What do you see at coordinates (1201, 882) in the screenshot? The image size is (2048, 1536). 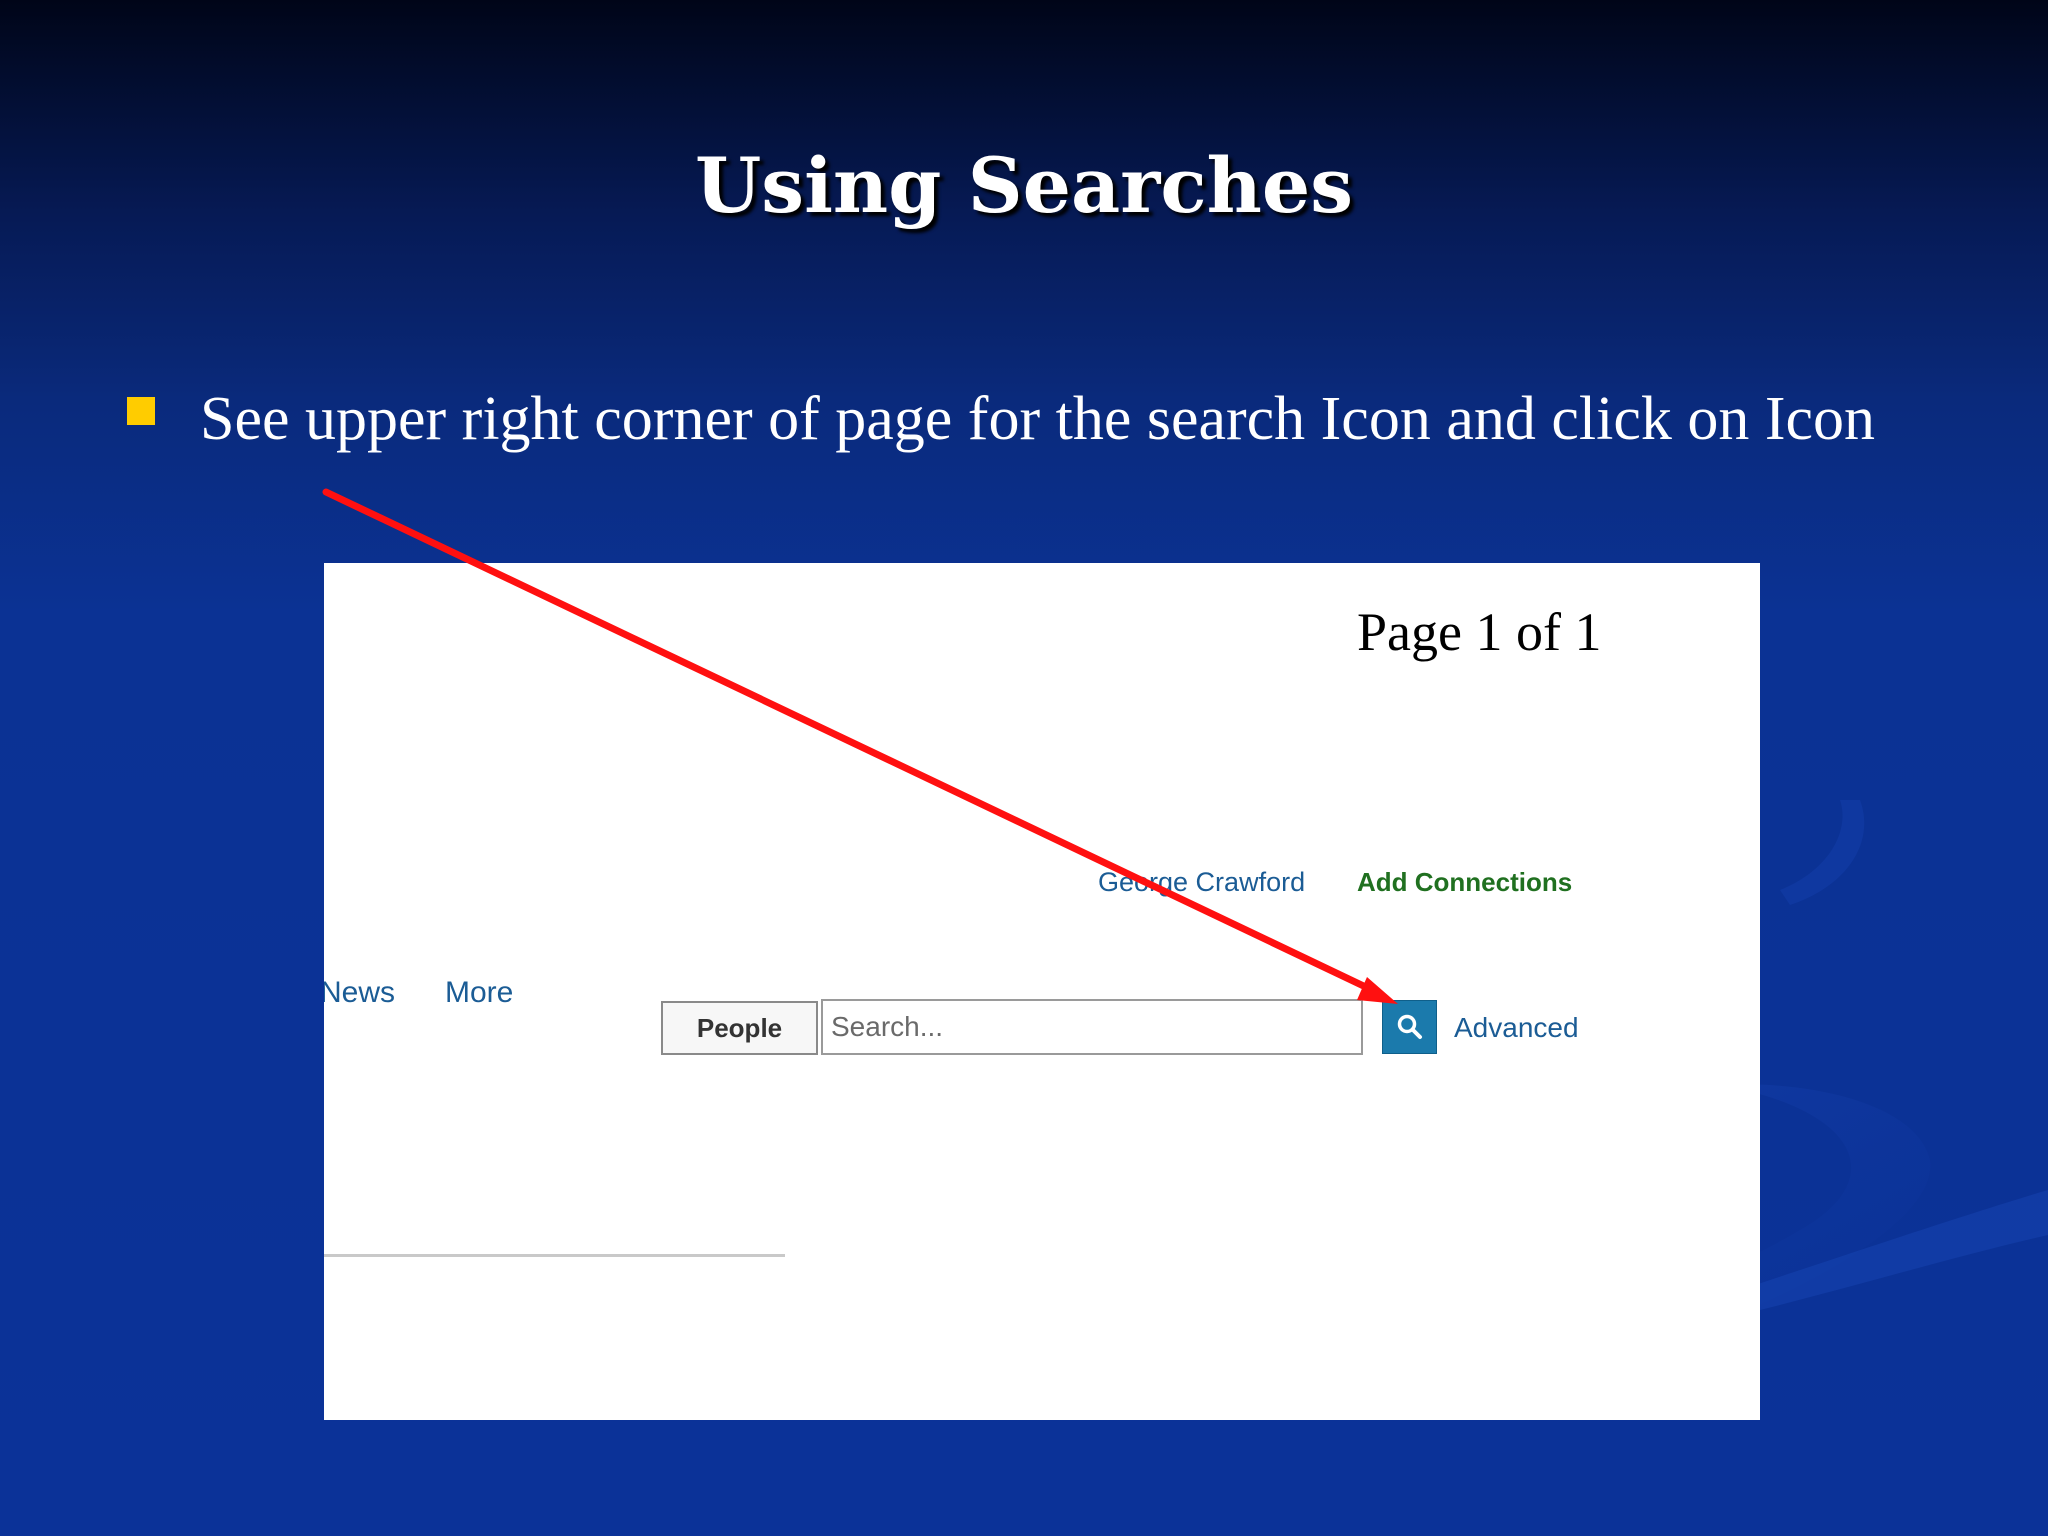 I see `user-name-link: George Crawford` at bounding box center [1201, 882].